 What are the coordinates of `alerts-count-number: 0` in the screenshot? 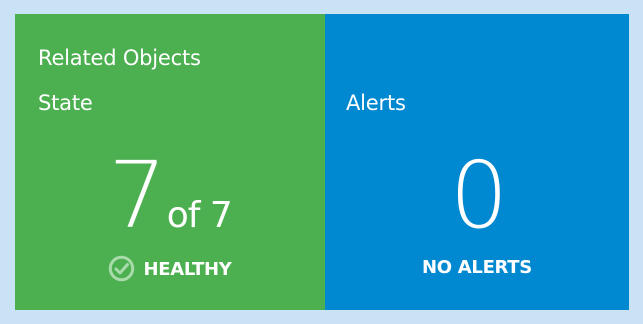 It's located at (479, 195).